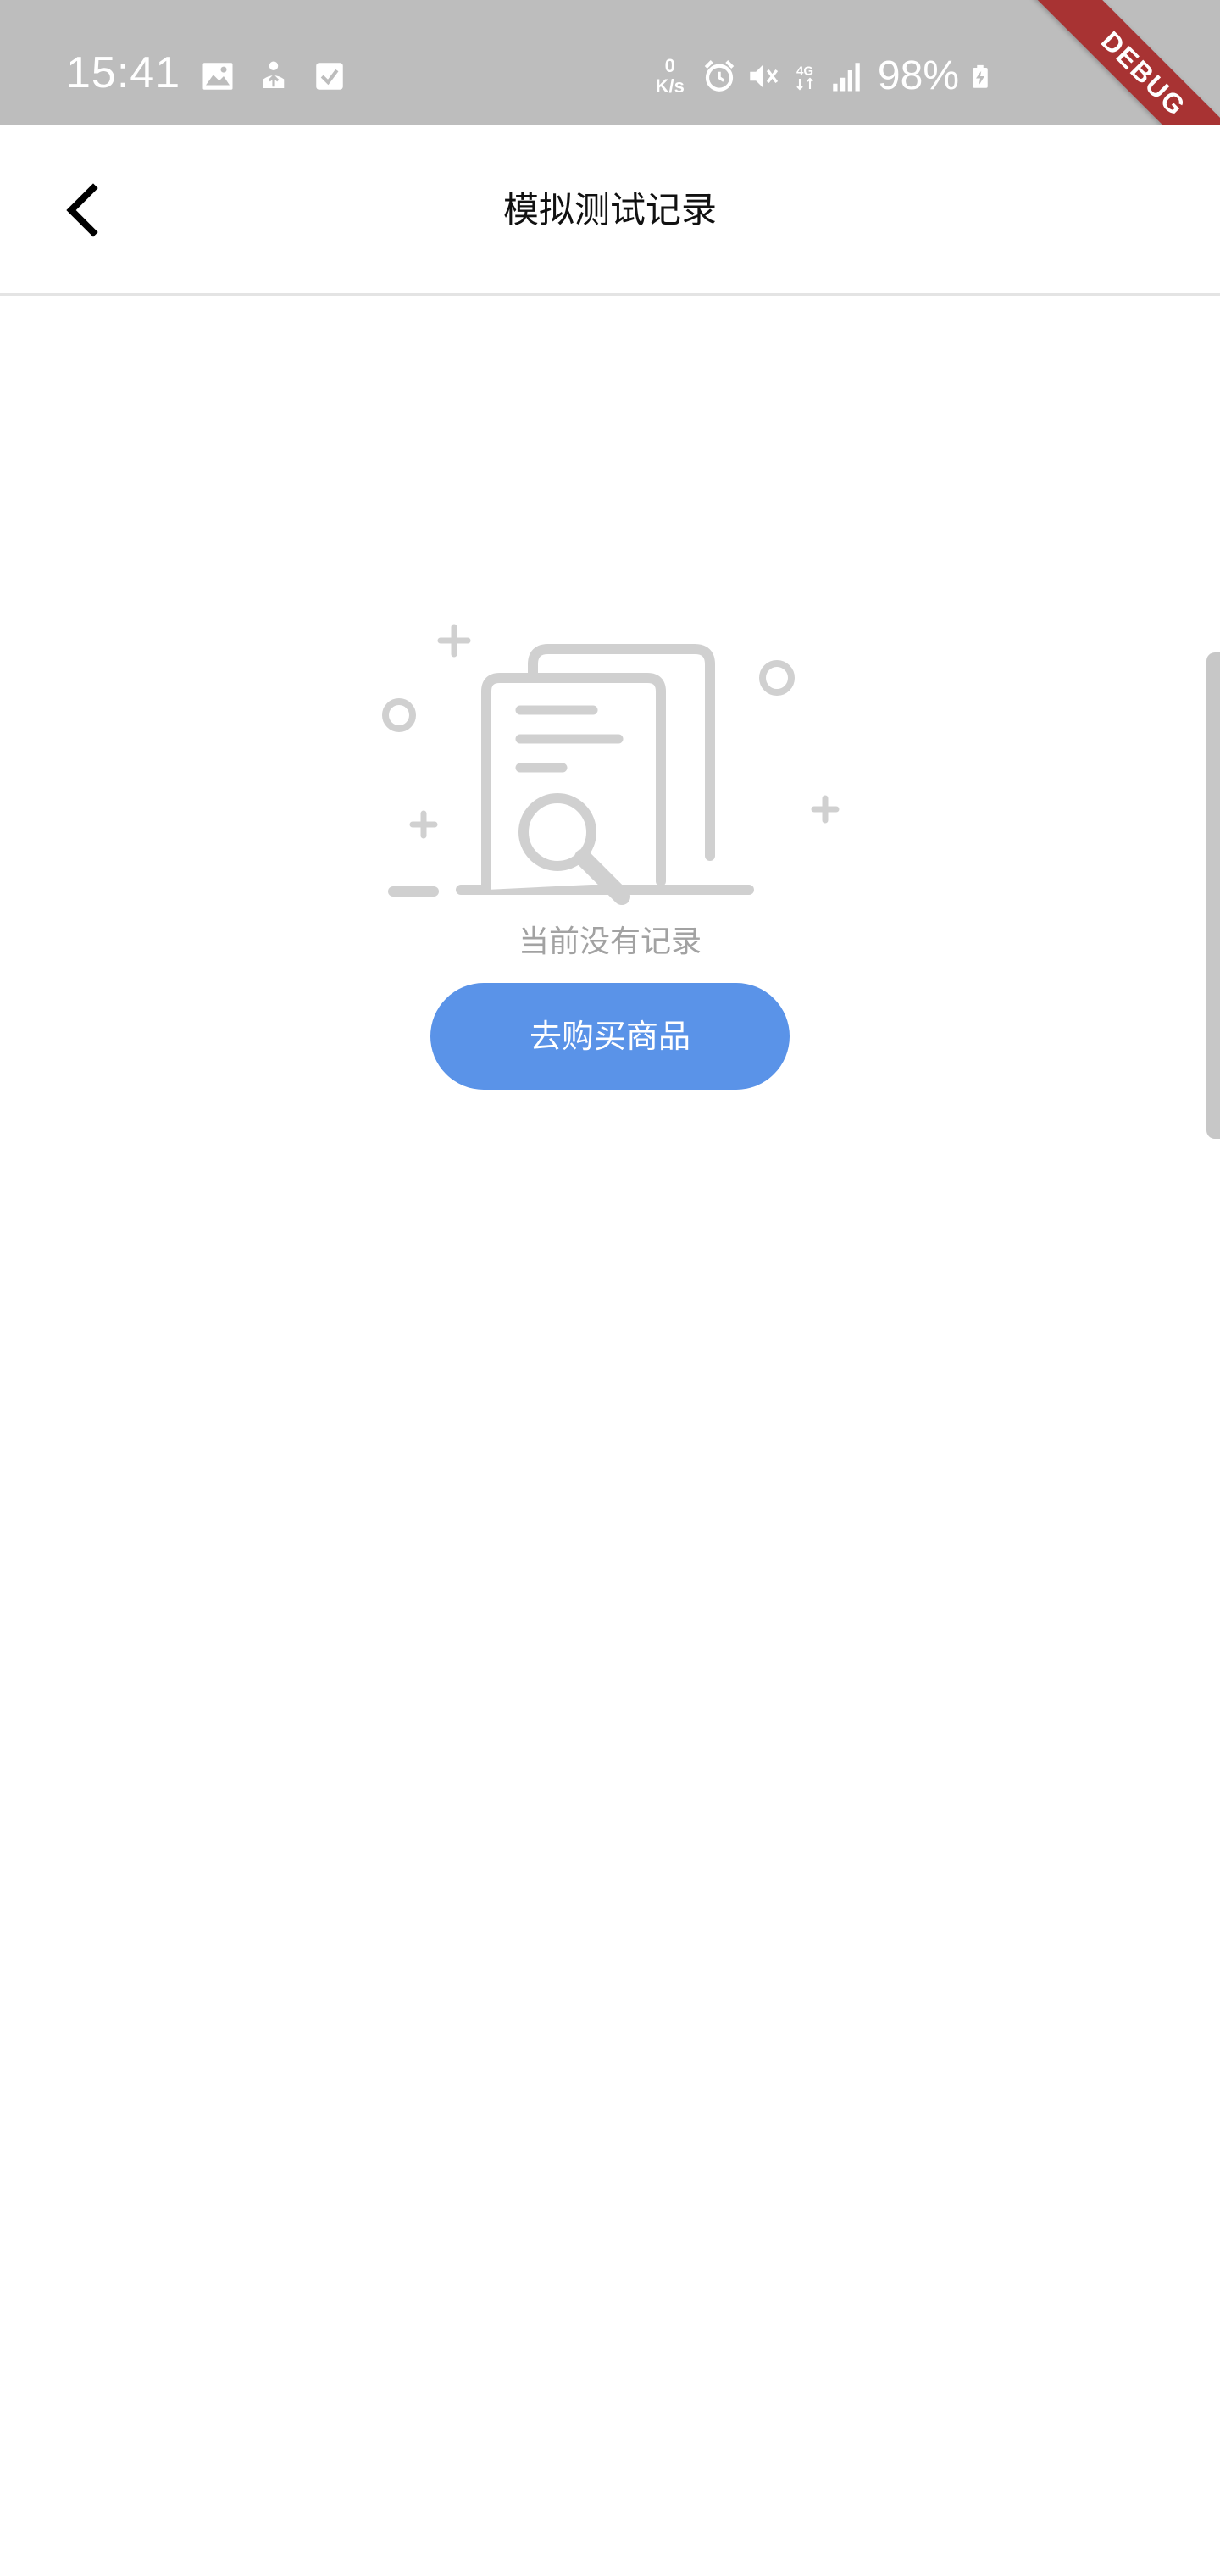 This screenshot has height=2576, width=1220. I want to click on battery-charging-icon, so click(980, 76).